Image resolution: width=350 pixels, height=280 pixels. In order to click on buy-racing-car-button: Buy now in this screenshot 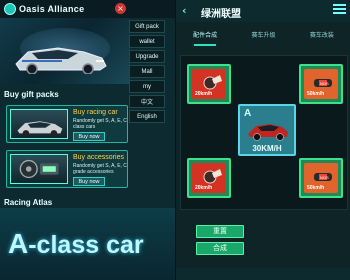, I will do `click(89, 136)`.